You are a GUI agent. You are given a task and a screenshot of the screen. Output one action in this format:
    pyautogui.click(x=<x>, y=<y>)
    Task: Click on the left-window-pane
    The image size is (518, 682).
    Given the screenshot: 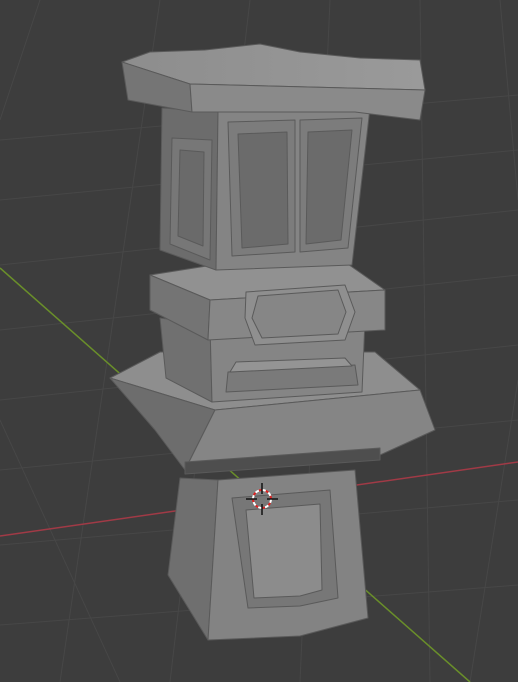 What is the action you would take?
    pyautogui.click(x=191, y=198)
    